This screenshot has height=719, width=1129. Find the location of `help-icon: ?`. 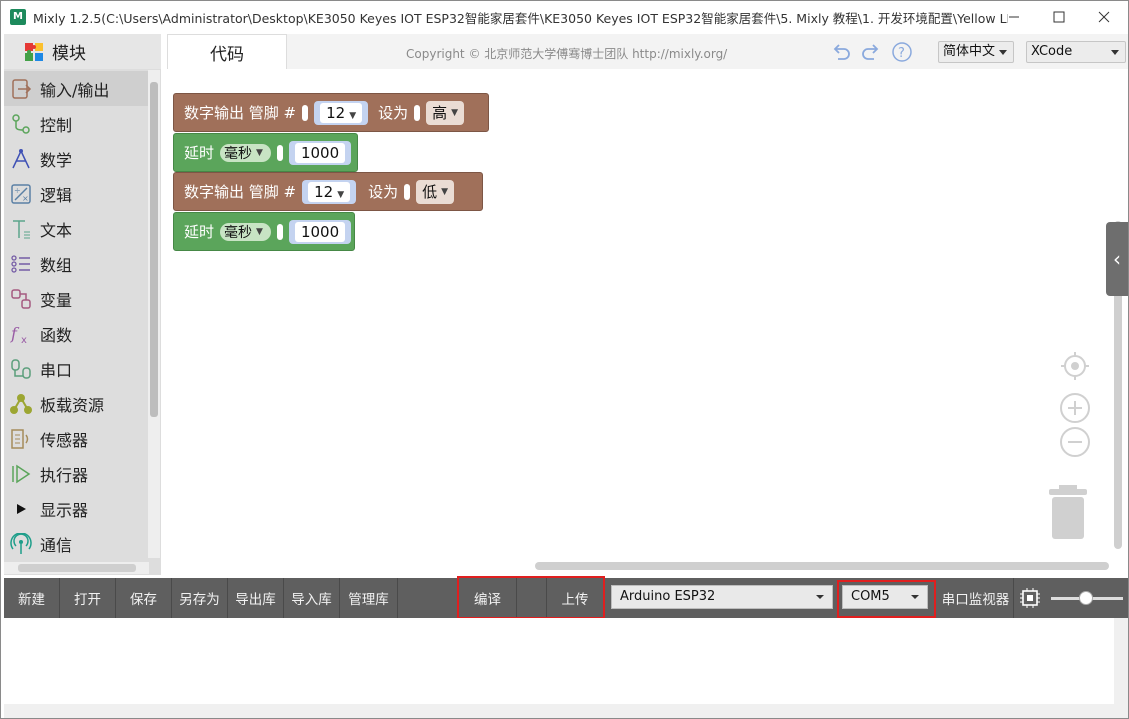

help-icon: ? is located at coordinates (902, 52).